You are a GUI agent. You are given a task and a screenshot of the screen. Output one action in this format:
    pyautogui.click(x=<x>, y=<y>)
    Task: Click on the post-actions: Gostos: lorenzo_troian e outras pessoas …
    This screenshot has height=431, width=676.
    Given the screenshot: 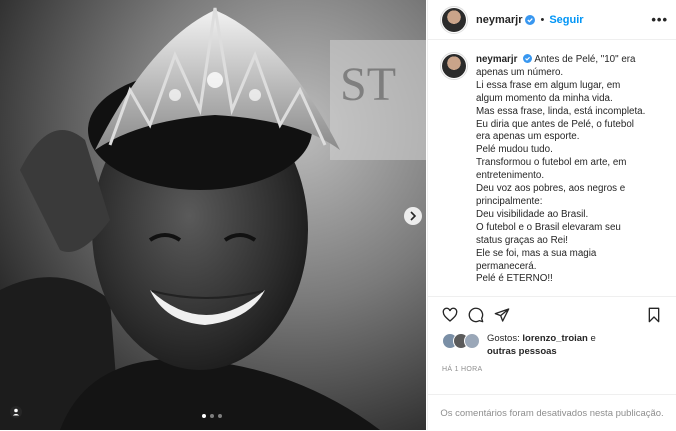 What is the action you would take?
    pyautogui.click(x=552, y=334)
    